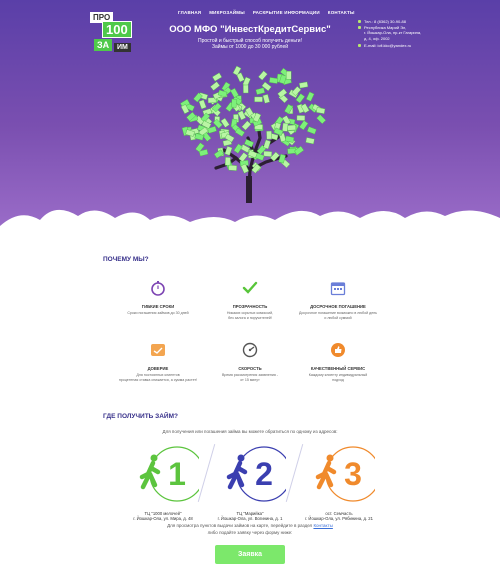  What do you see at coordinates (338, 317) in the screenshot?
I see `feature-desc-2: и любой суммой` at bounding box center [338, 317].